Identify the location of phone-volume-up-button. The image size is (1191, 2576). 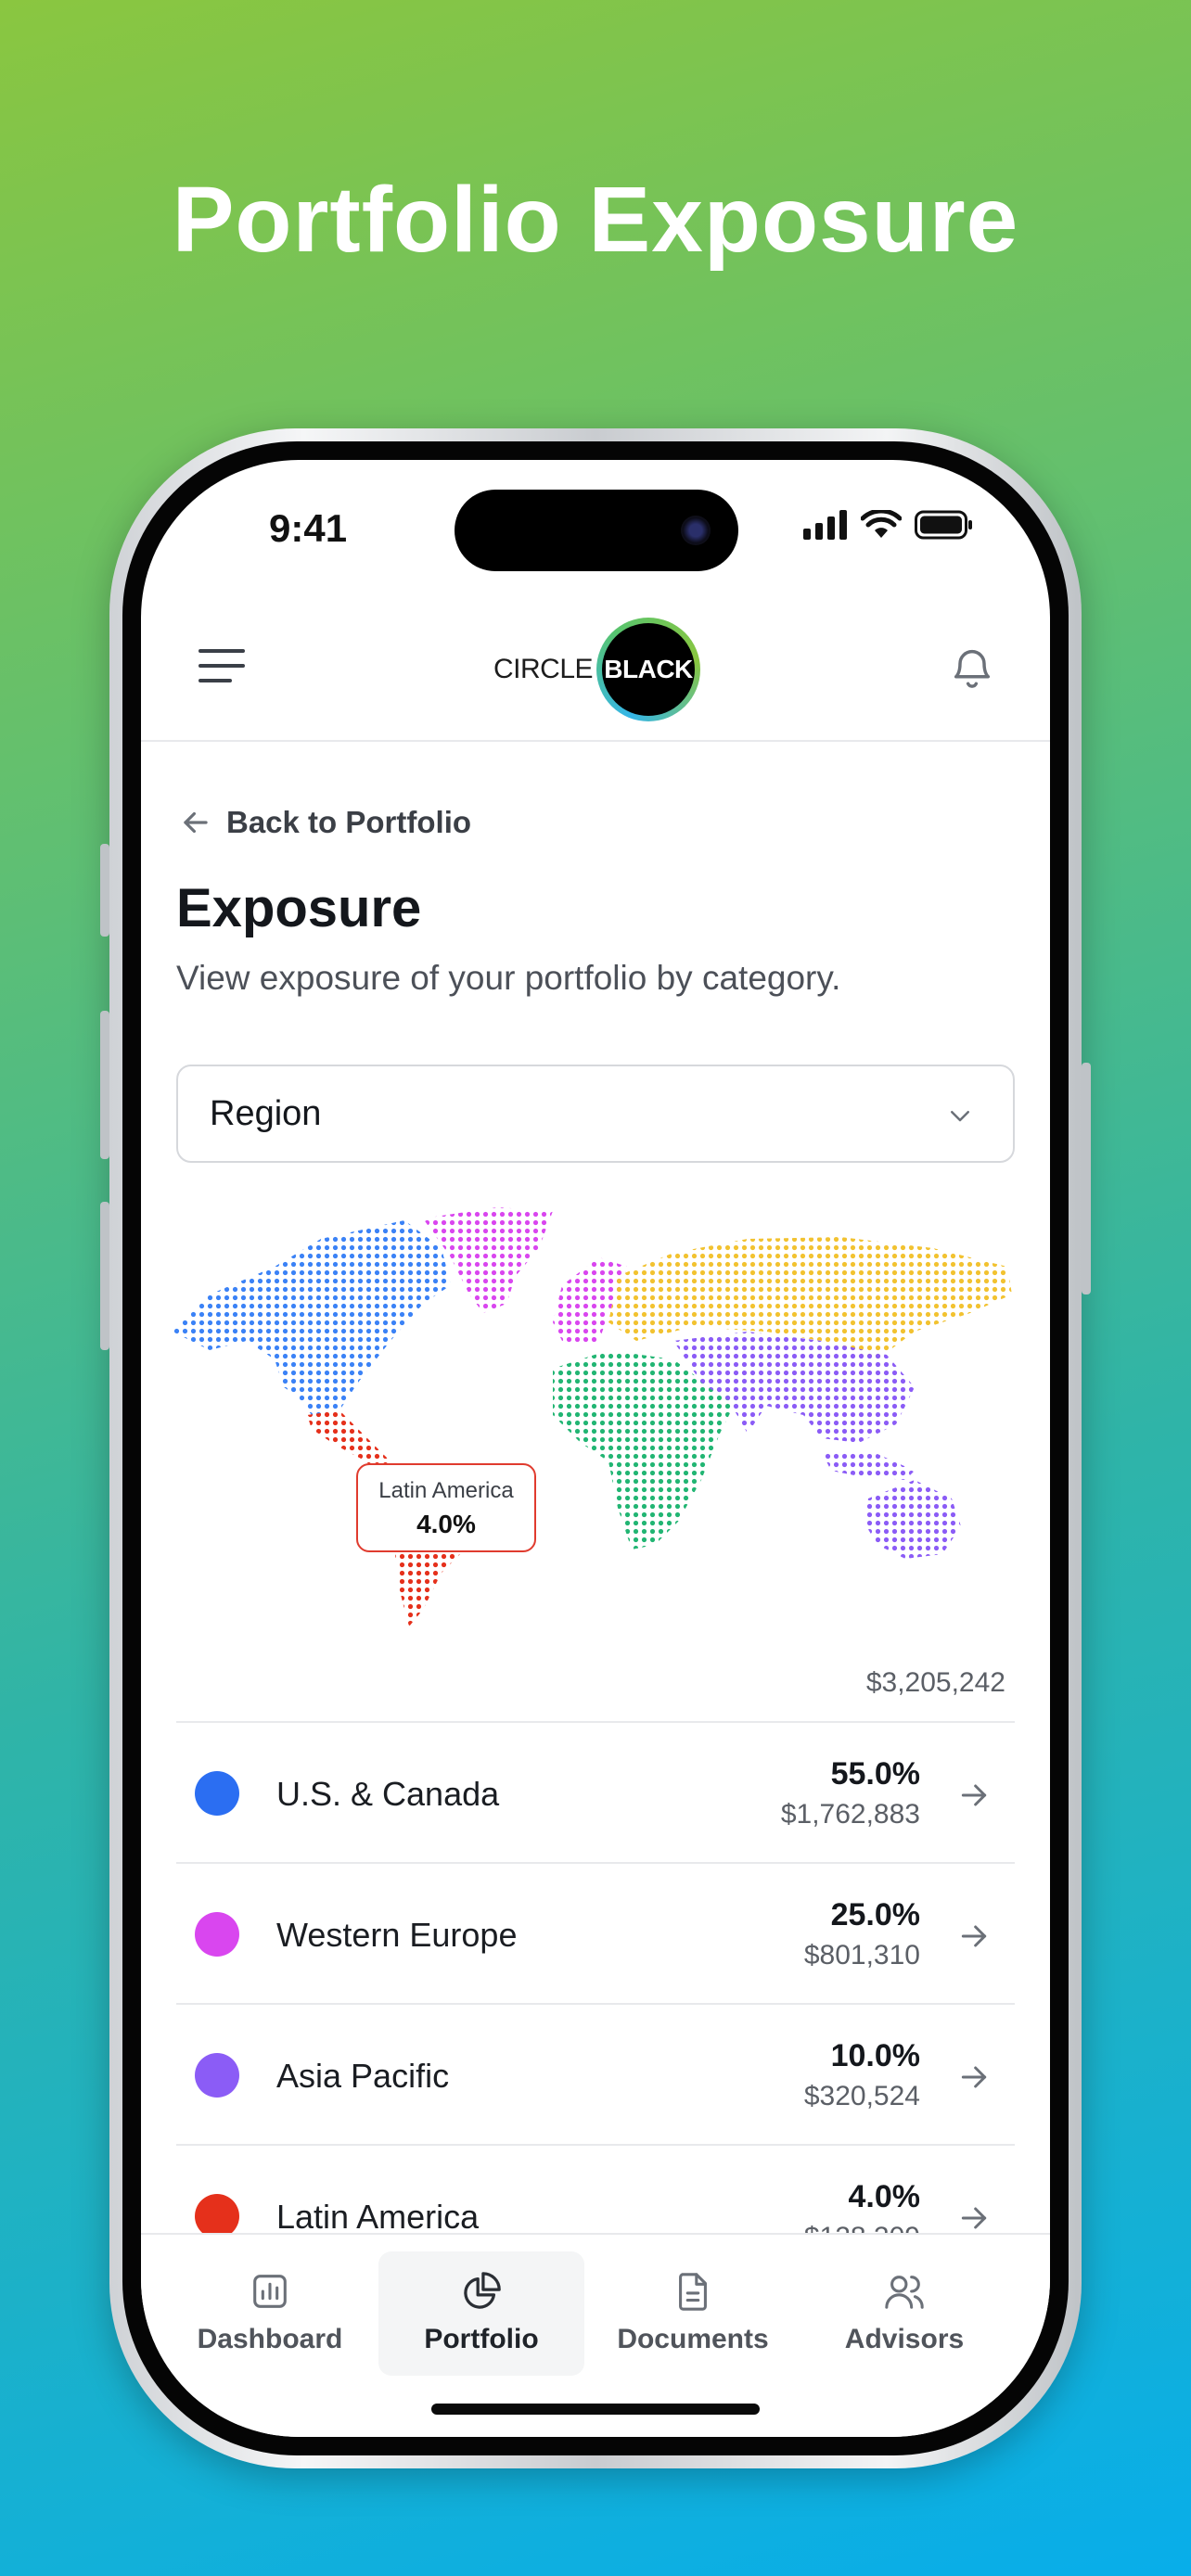
(104, 1085).